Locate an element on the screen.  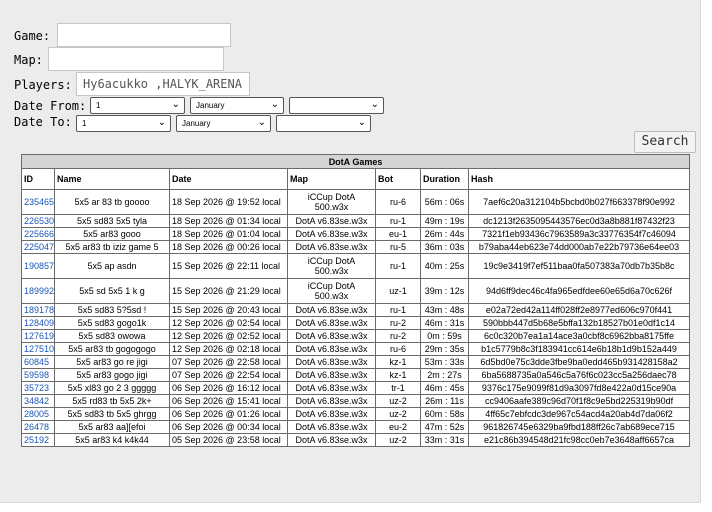
game-date-cell: 06 Sep 2026 @ 01:26 local is located at coordinates (228, 414).